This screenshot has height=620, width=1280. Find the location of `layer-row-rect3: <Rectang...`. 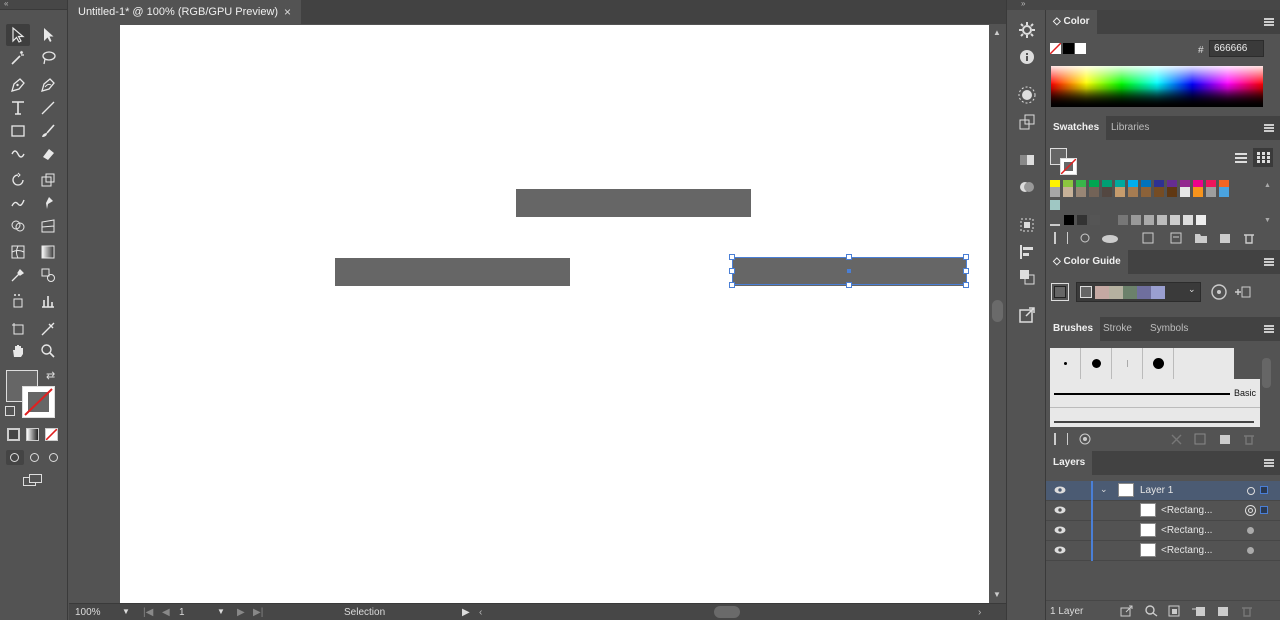

layer-row-rect3: <Rectang... is located at coordinates (1163, 551).